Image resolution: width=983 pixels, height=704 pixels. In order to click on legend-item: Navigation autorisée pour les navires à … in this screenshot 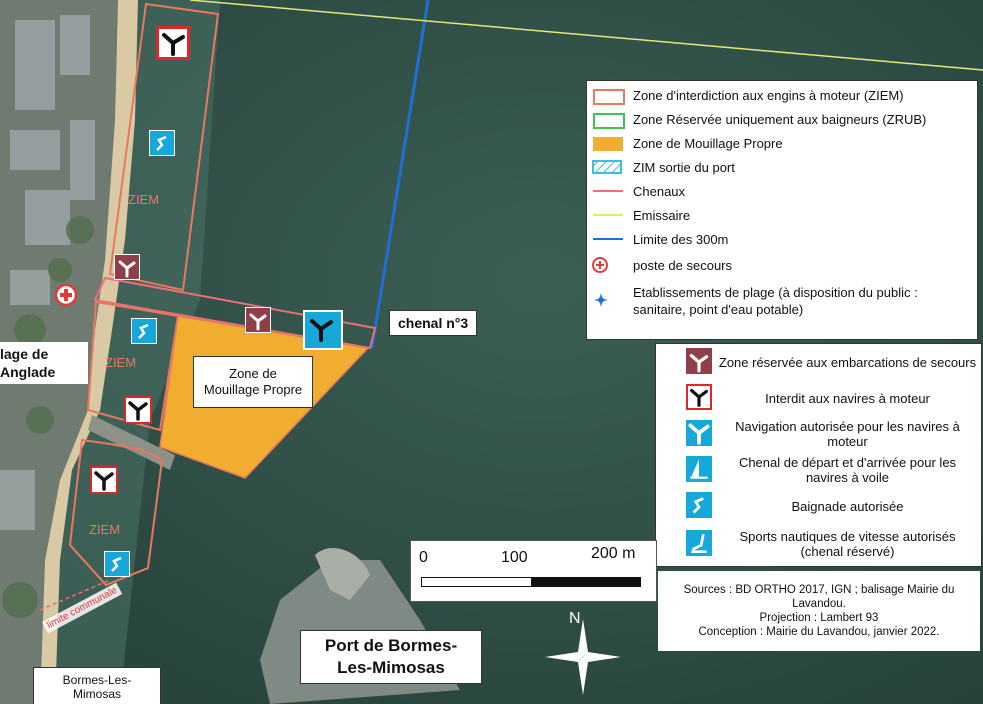, I will do `click(818, 434)`.